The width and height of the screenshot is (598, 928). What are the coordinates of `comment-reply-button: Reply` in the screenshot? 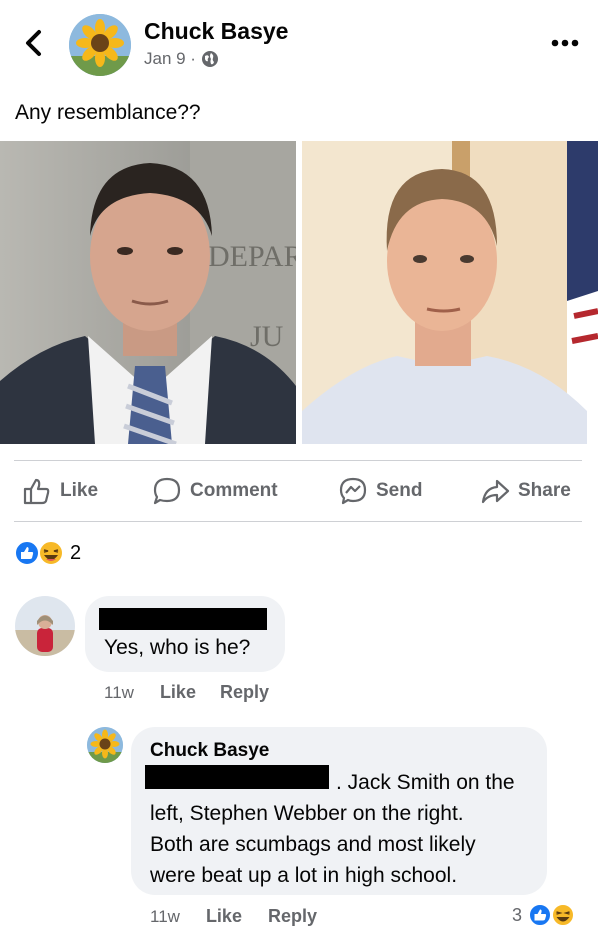 It's located at (244, 692).